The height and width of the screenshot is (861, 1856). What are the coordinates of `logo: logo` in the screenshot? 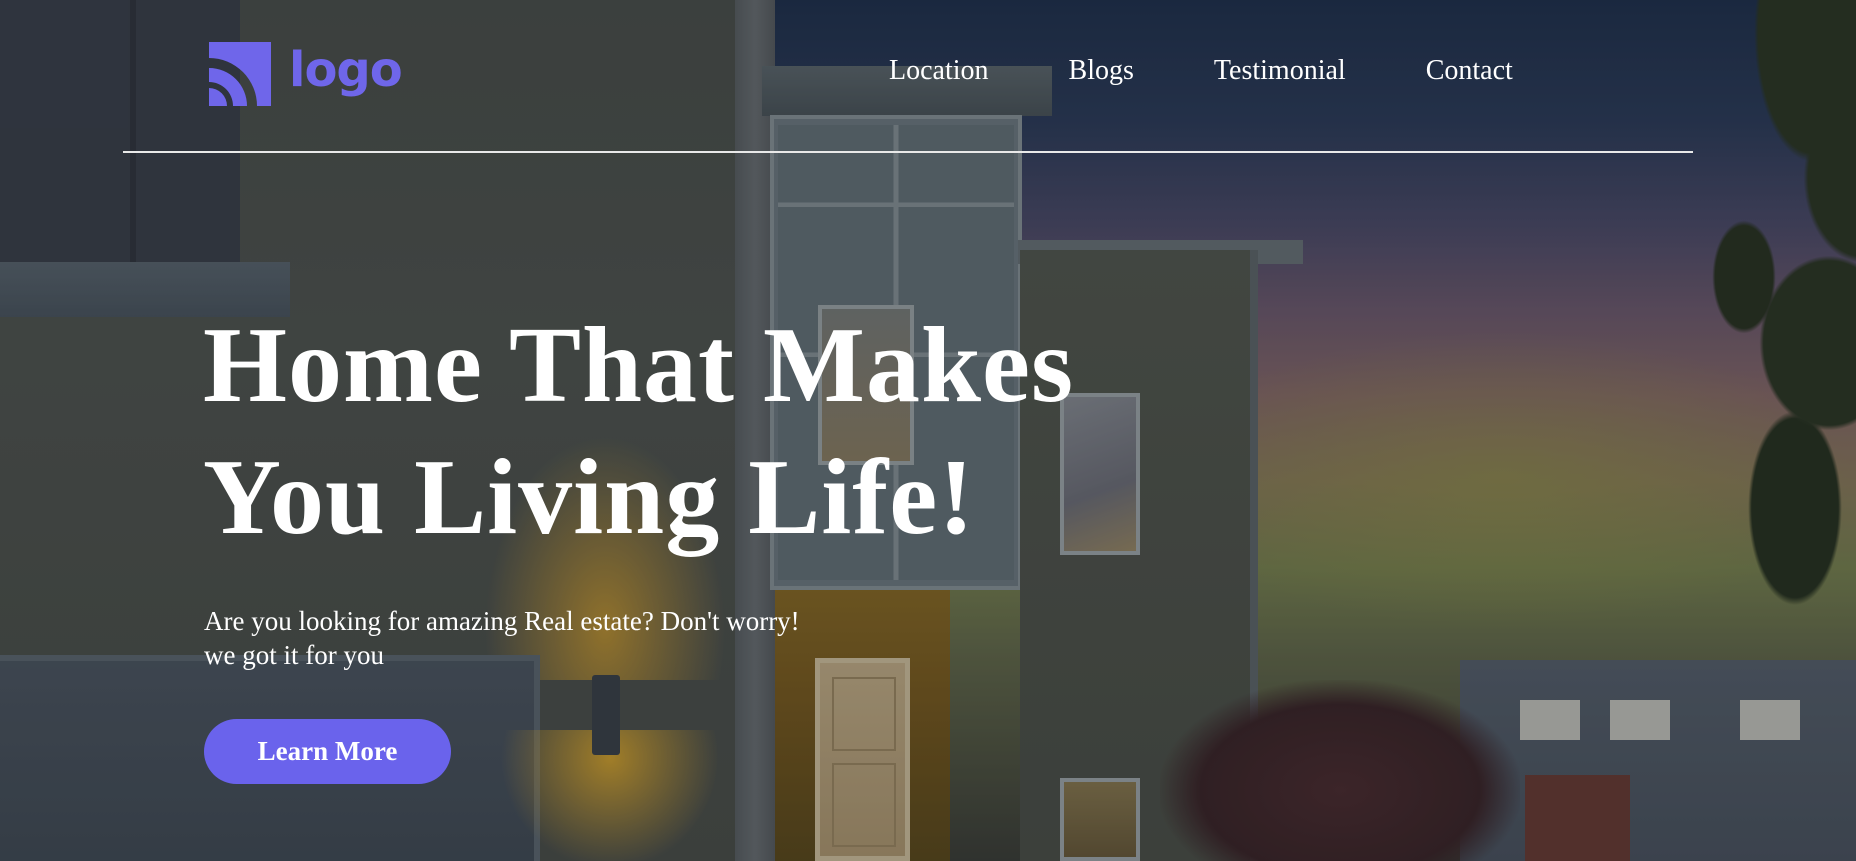 It's located at (304, 74).